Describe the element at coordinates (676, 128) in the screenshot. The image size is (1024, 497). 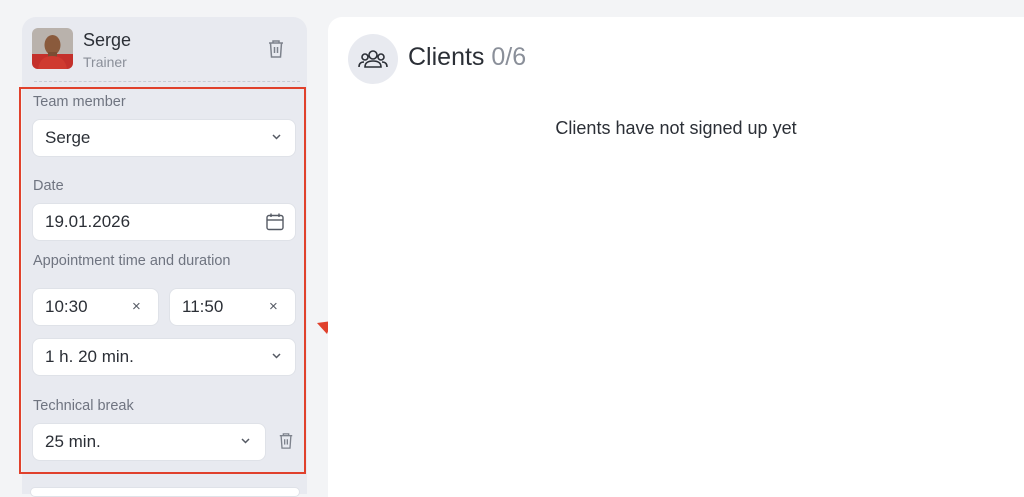
I see `clients-empty-message: Clients have not signed up yet` at that location.